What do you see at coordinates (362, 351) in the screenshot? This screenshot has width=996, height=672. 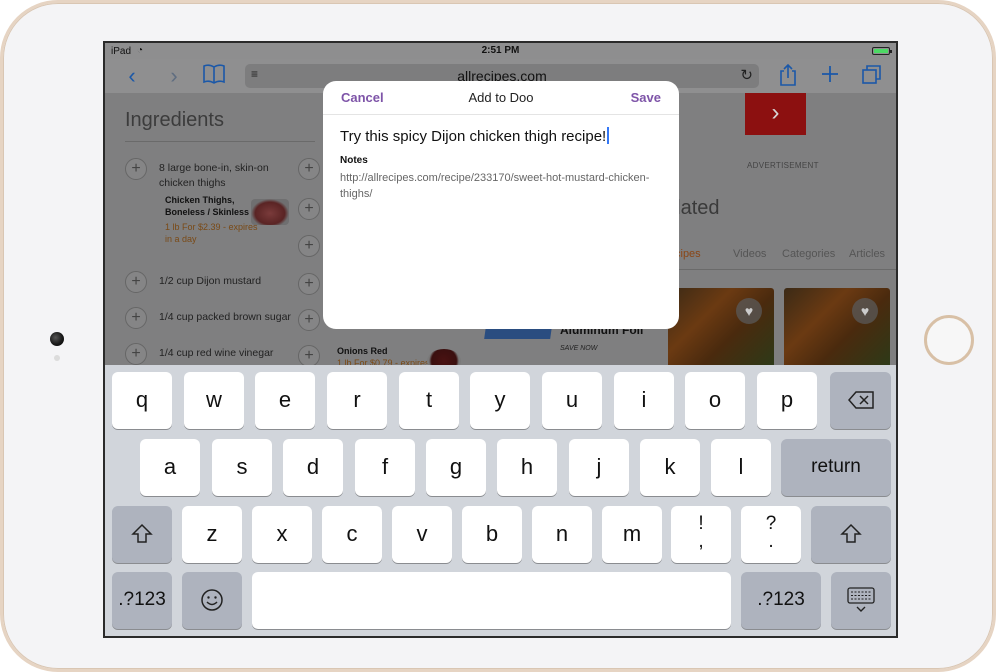 I see `onion-name: Onions Red` at bounding box center [362, 351].